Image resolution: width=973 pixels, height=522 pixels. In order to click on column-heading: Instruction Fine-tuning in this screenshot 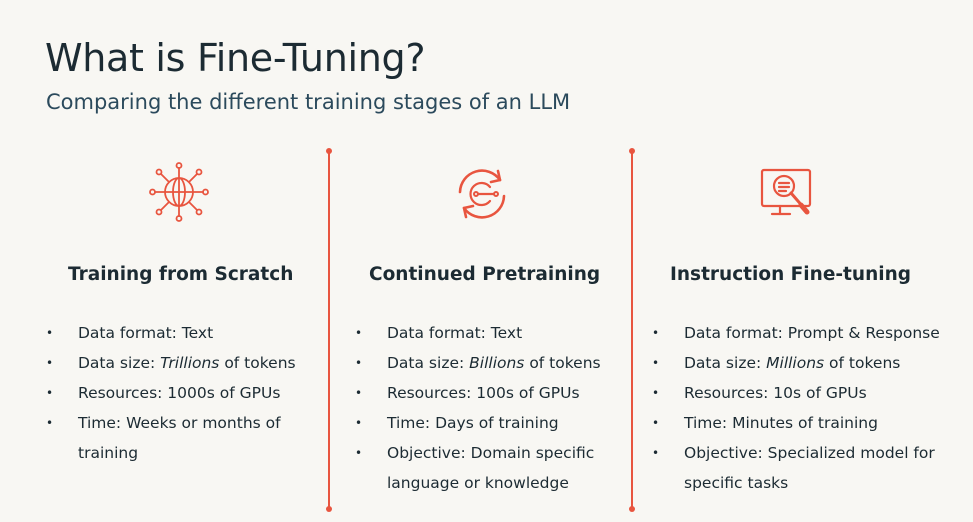, I will do `click(790, 274)`.